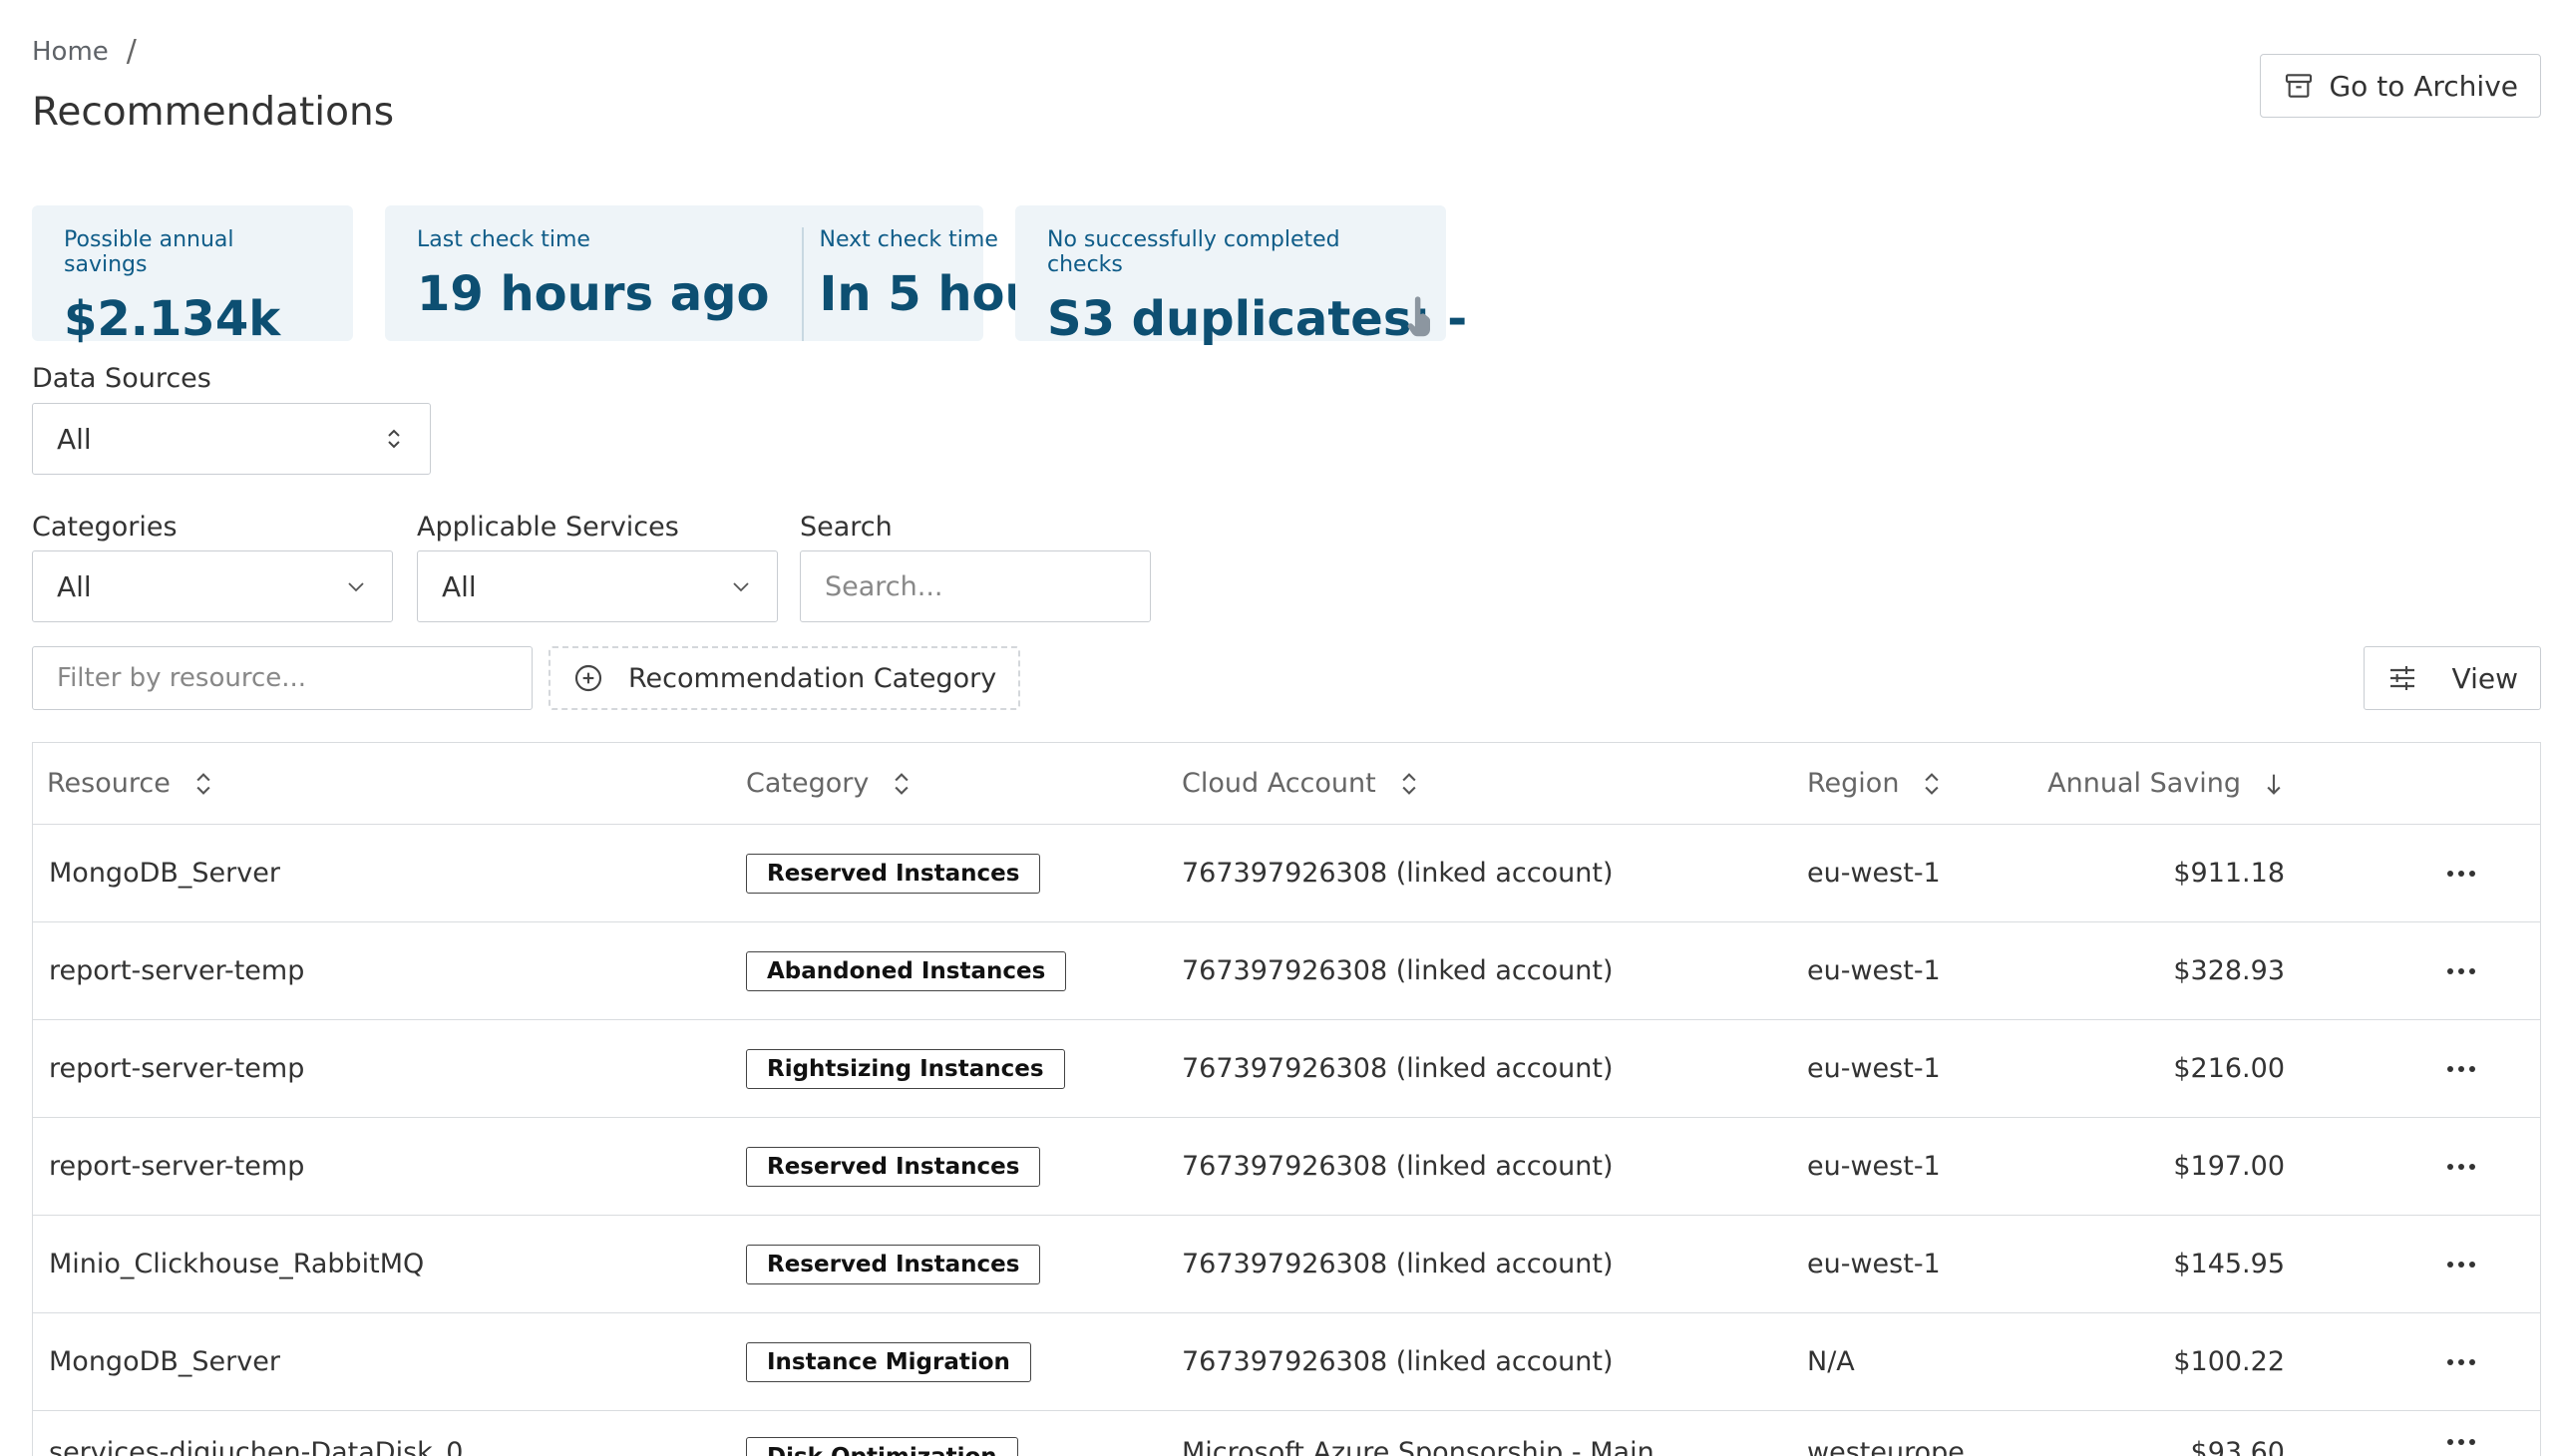  Describe the element at coordinates (1923, 783) in the screenshot. I see `region-column-header: Region` at that location.